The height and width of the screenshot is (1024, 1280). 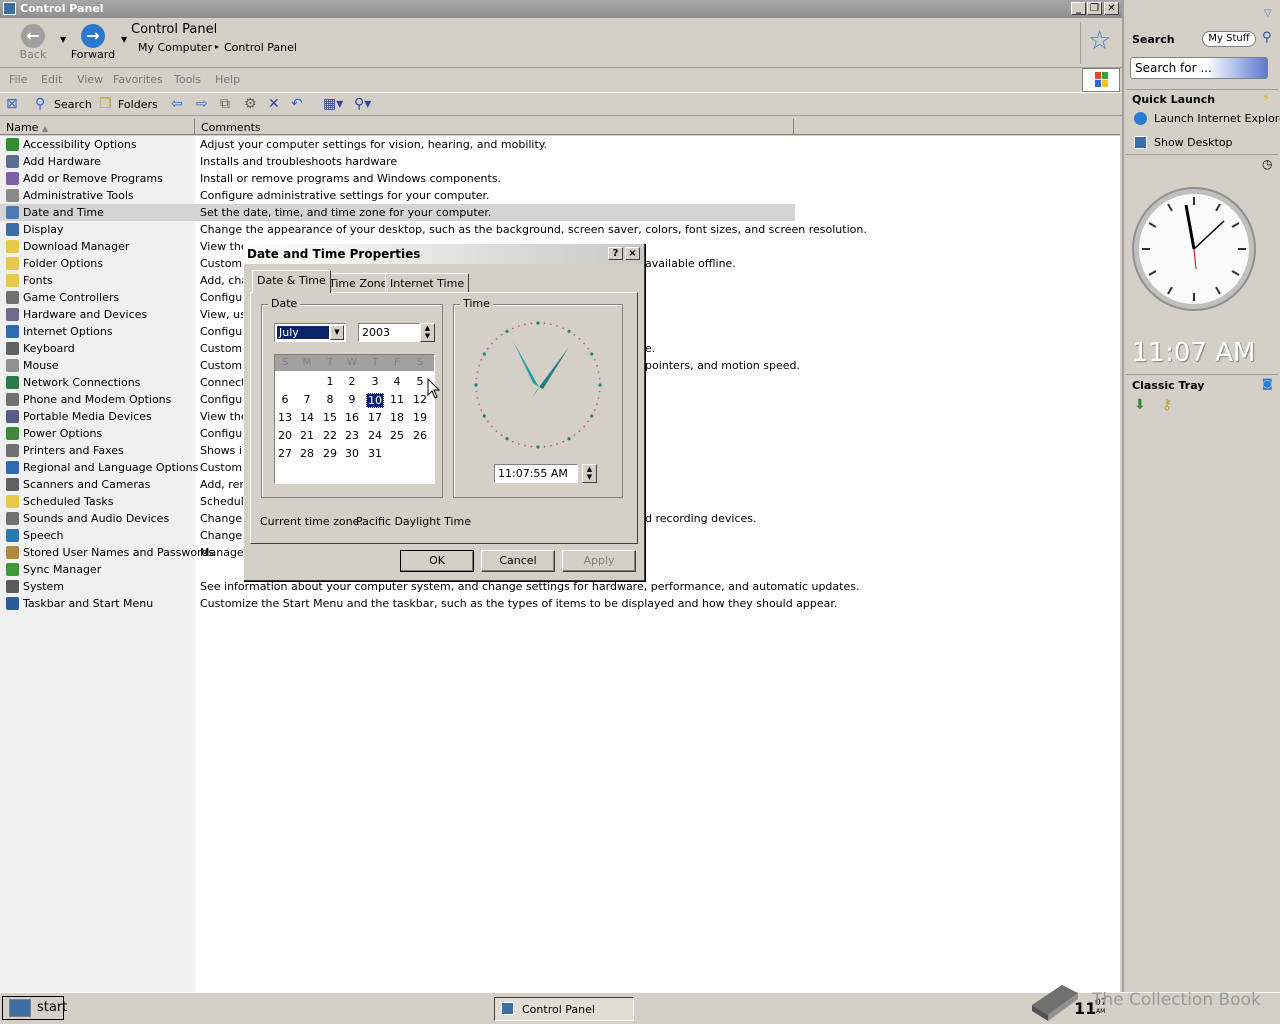 I want to click on cancel-button: Cancel, so click(x=518, y=561).